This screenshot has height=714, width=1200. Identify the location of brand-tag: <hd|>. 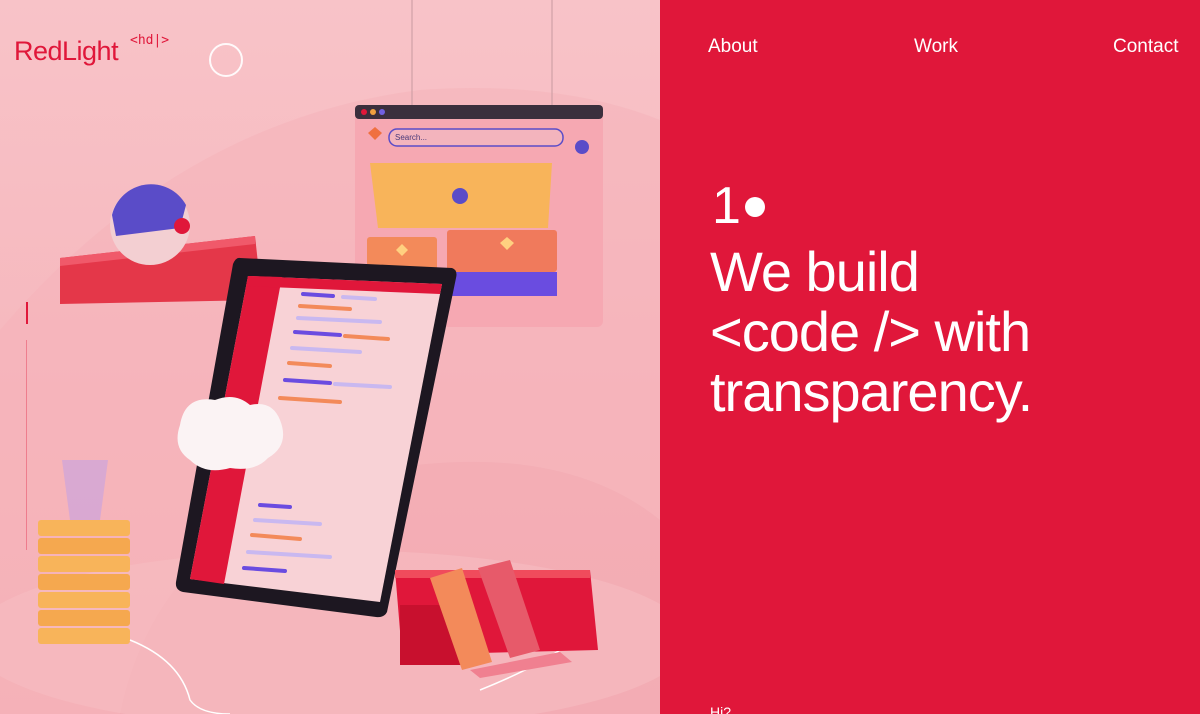
(150, 40).